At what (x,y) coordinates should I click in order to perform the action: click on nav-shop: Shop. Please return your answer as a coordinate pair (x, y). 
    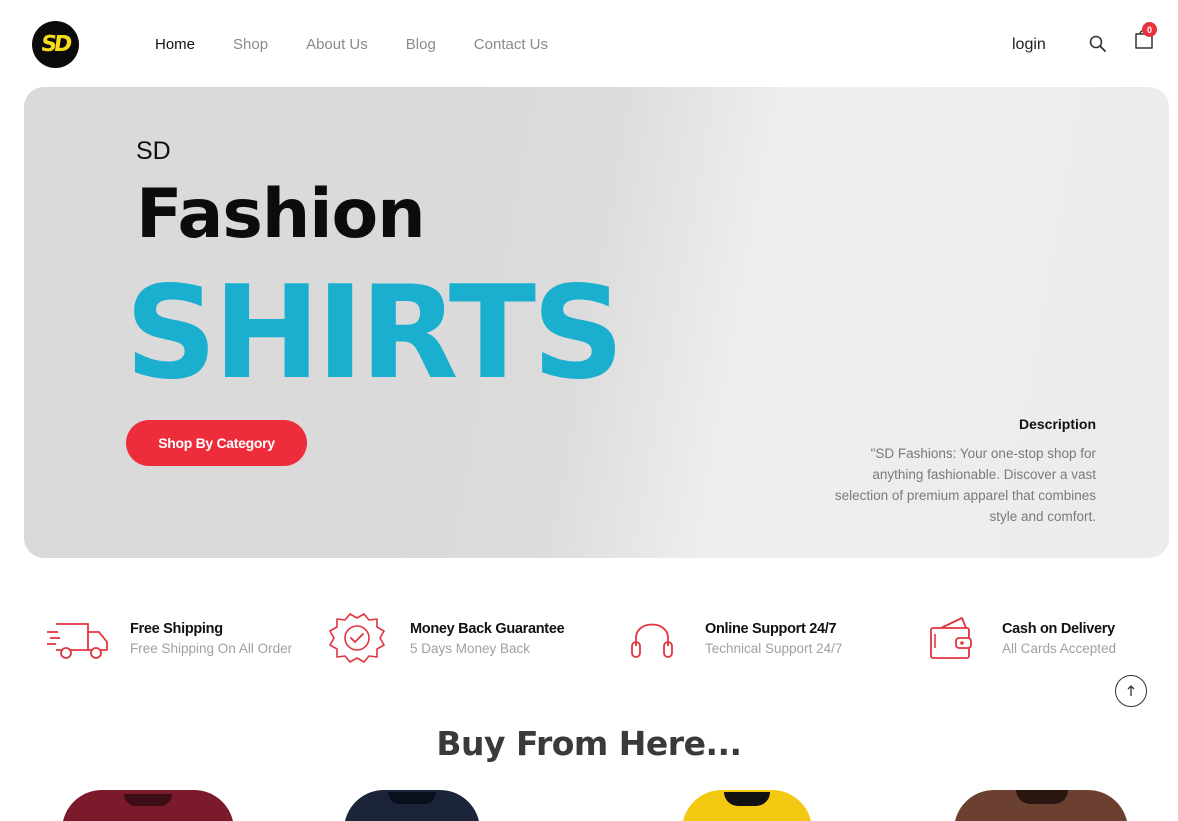
    Looking at the image, I should click on (250, 44).